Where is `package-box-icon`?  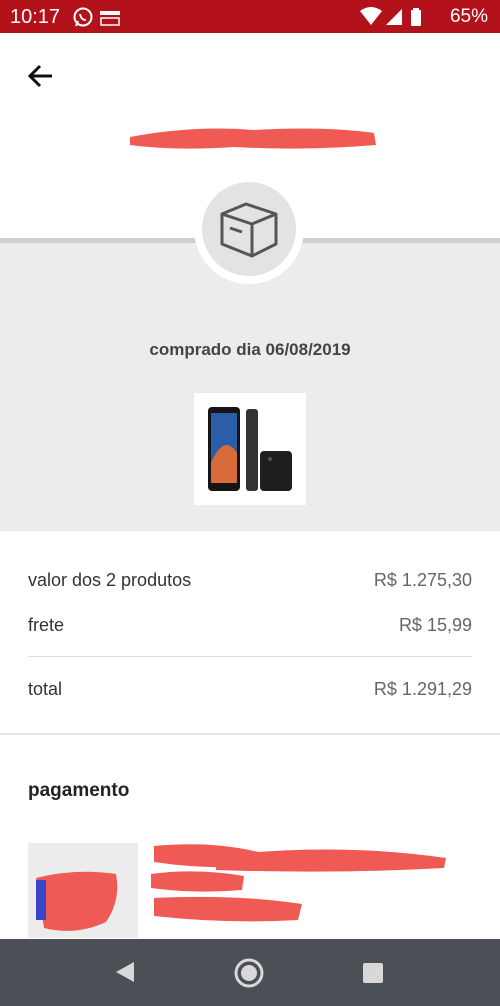
package-box-icon is located at coordinates (249, 230).